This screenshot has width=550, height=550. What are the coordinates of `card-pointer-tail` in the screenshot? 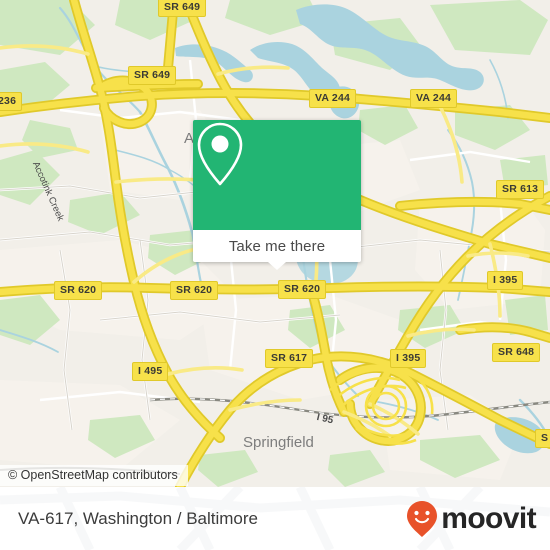 It's located at (277, 266).